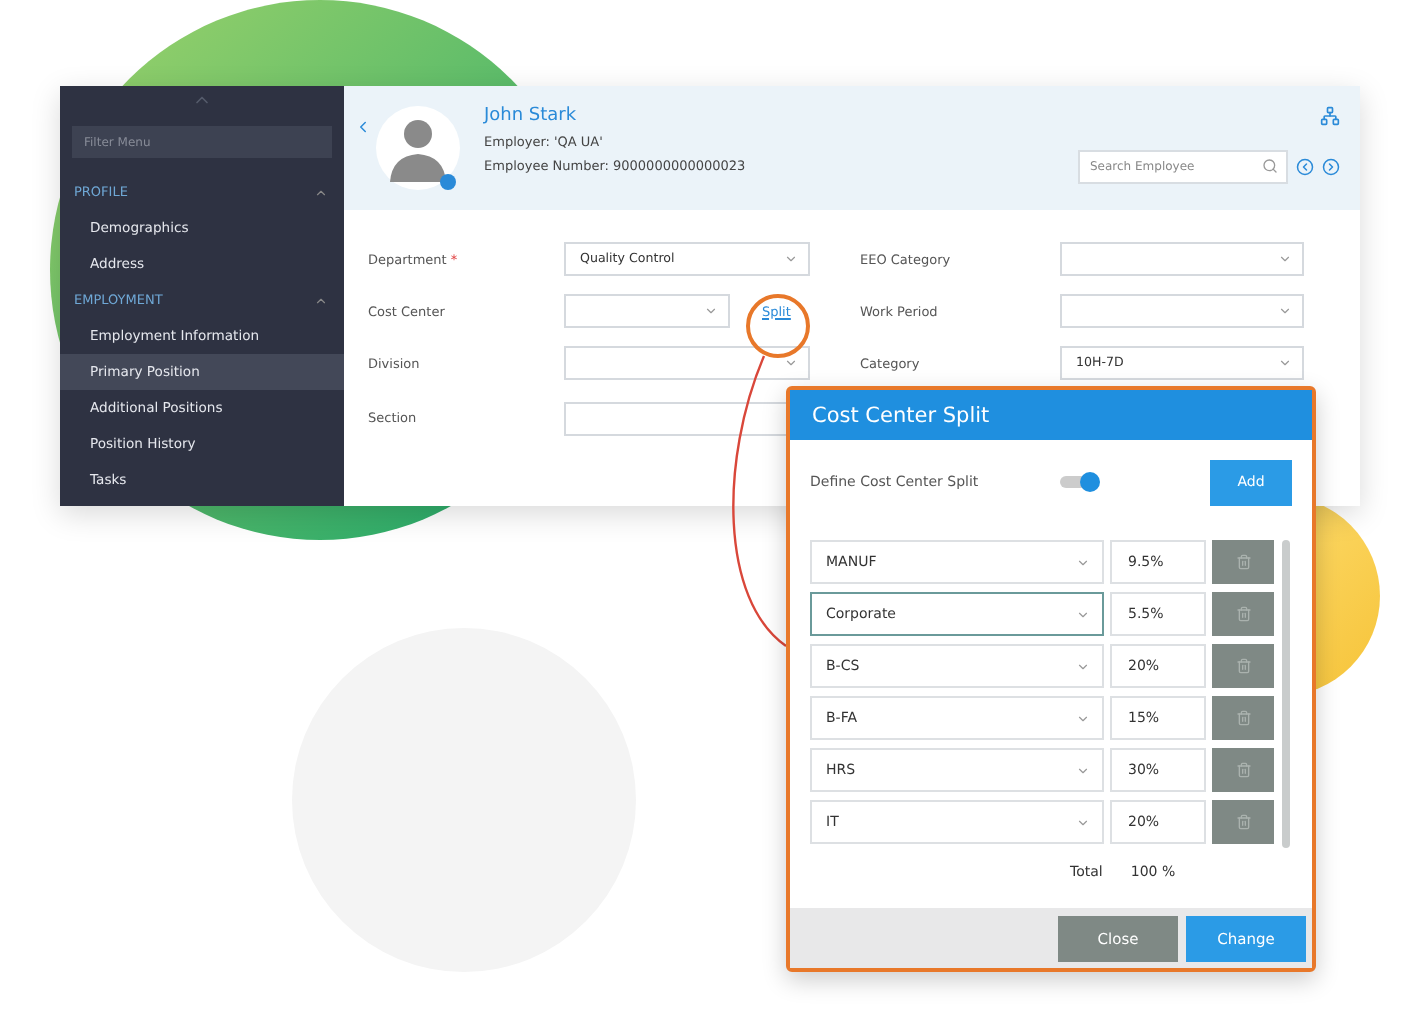 The height and width of the screenshot is (1010, 1412). What do you see at coordinates (363, 127) in the screenshot?
I see `back-icon` at bounding box center [363, 127].